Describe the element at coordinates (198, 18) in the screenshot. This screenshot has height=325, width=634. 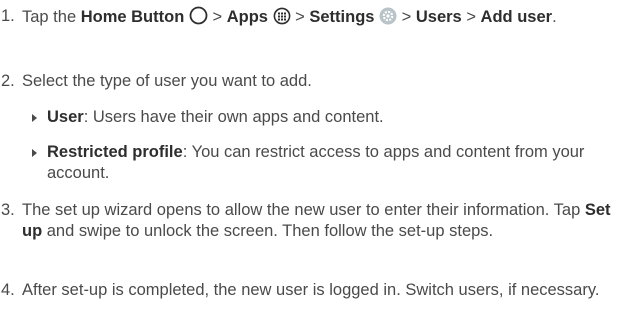
I see `circle-outline-icon` at that location.